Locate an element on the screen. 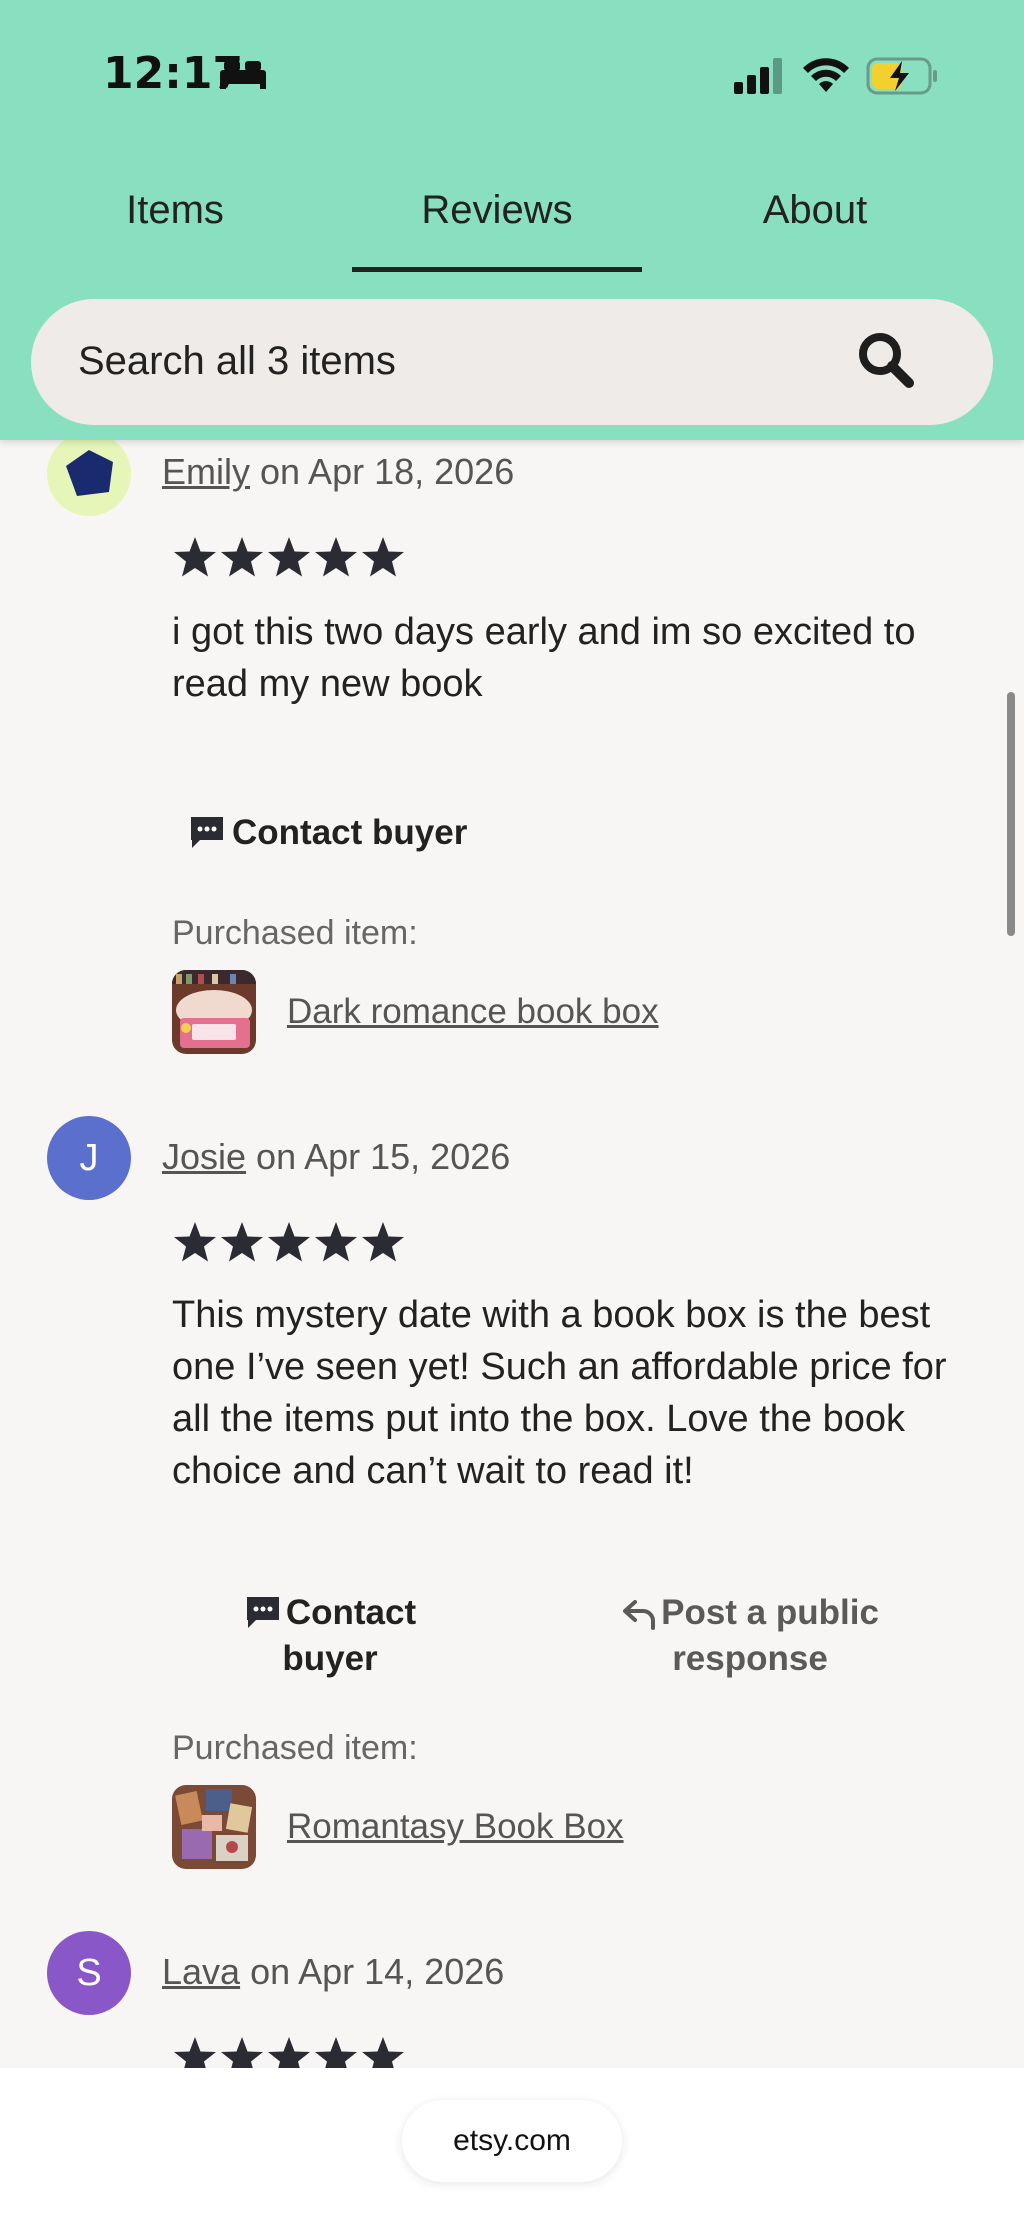 Image resolution: width=1024 pixels, height=2220 pixels. review-date: on Apr 14, 2026 is located at coordinates (372, 1971).